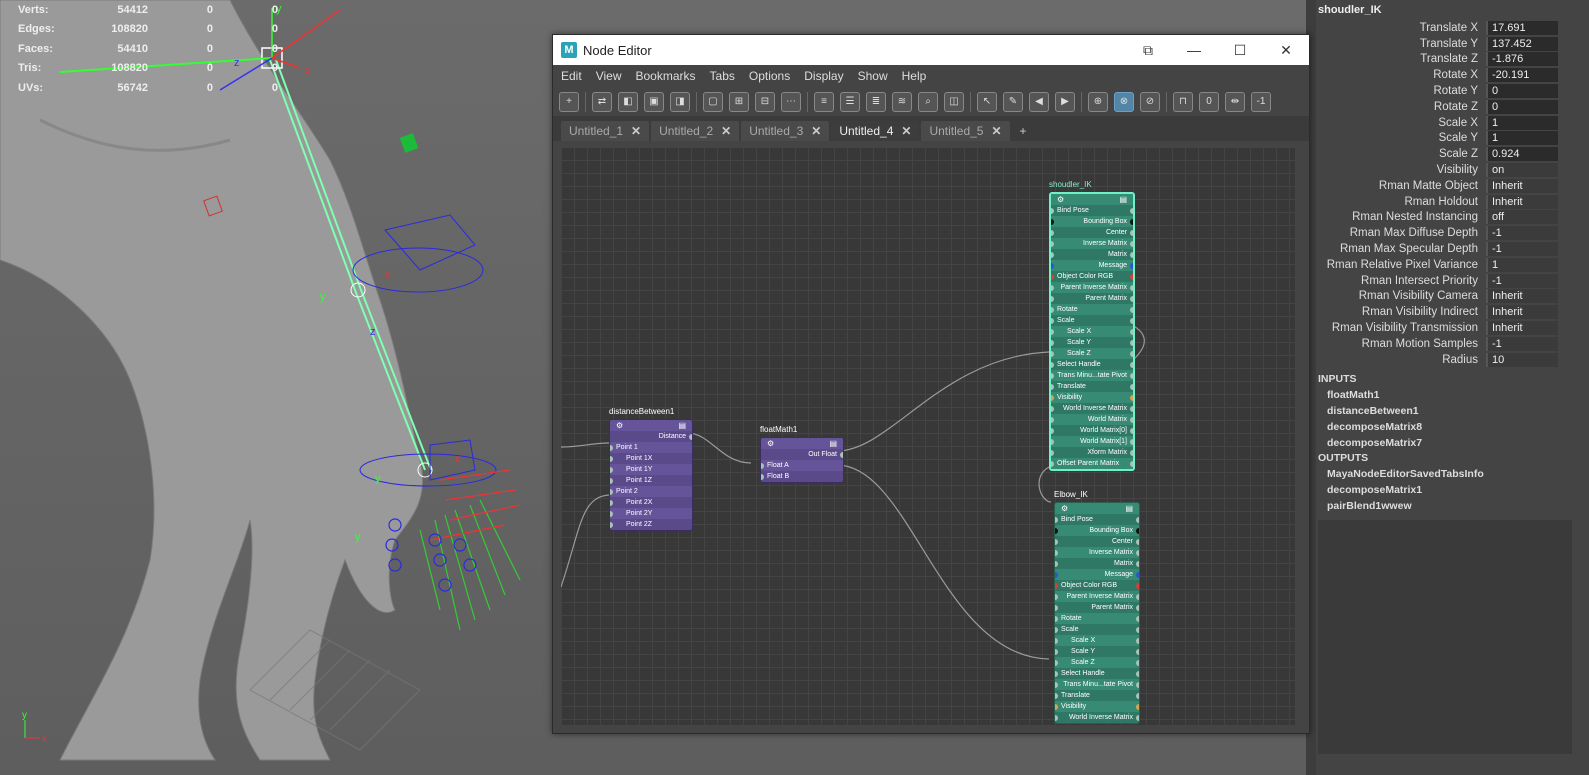 The height and width of the screenshot is (775, 1589). Describe the element at coordinates (628, 101) in the screenshot. I see `input-connections-icon: ◧` at that location.